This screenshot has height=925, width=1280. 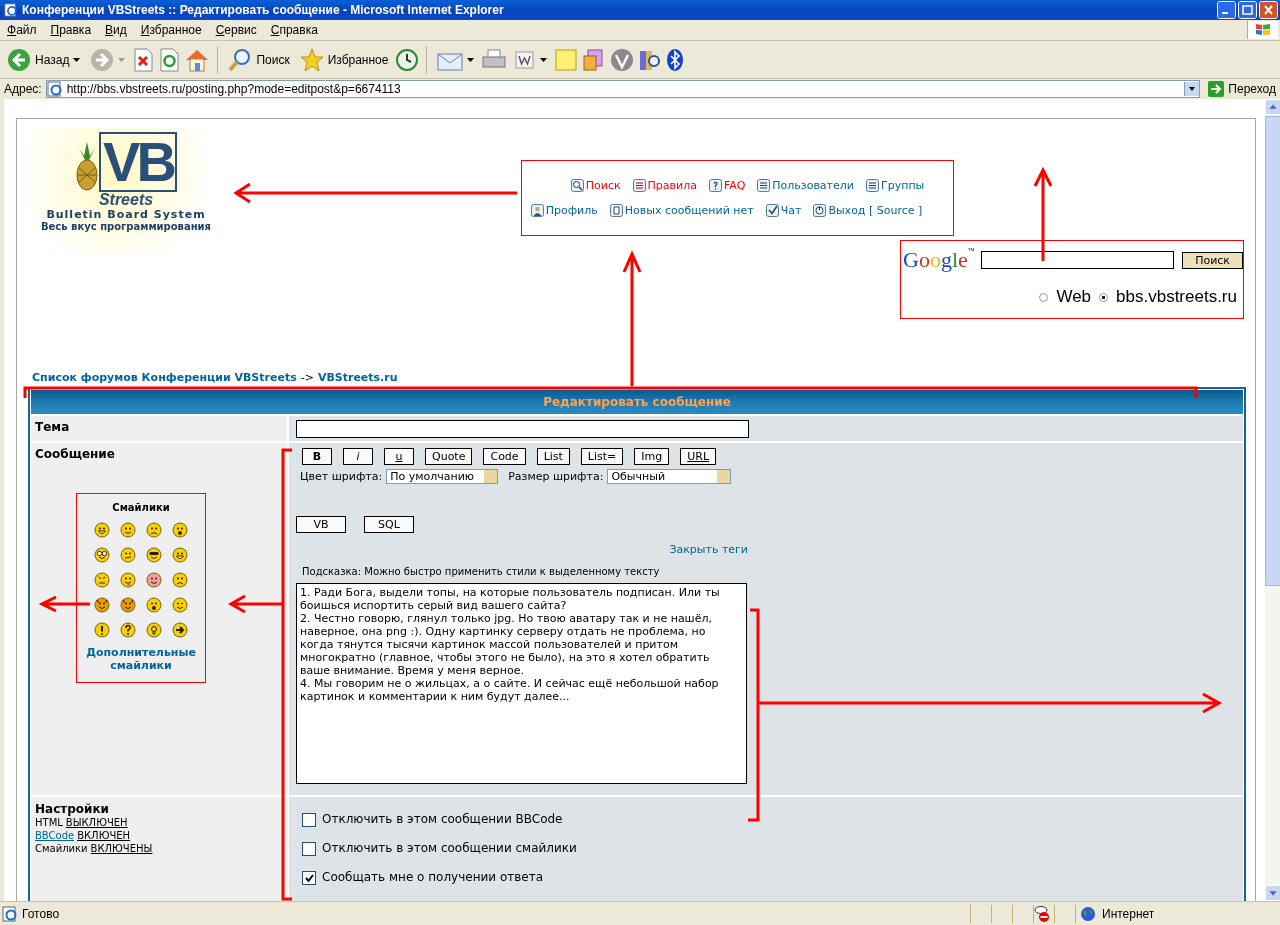 What do you see at coordinates (1128, 913) in the screenshot?
I see `zone-text: Интернет` at bounding box center [1128, 913].